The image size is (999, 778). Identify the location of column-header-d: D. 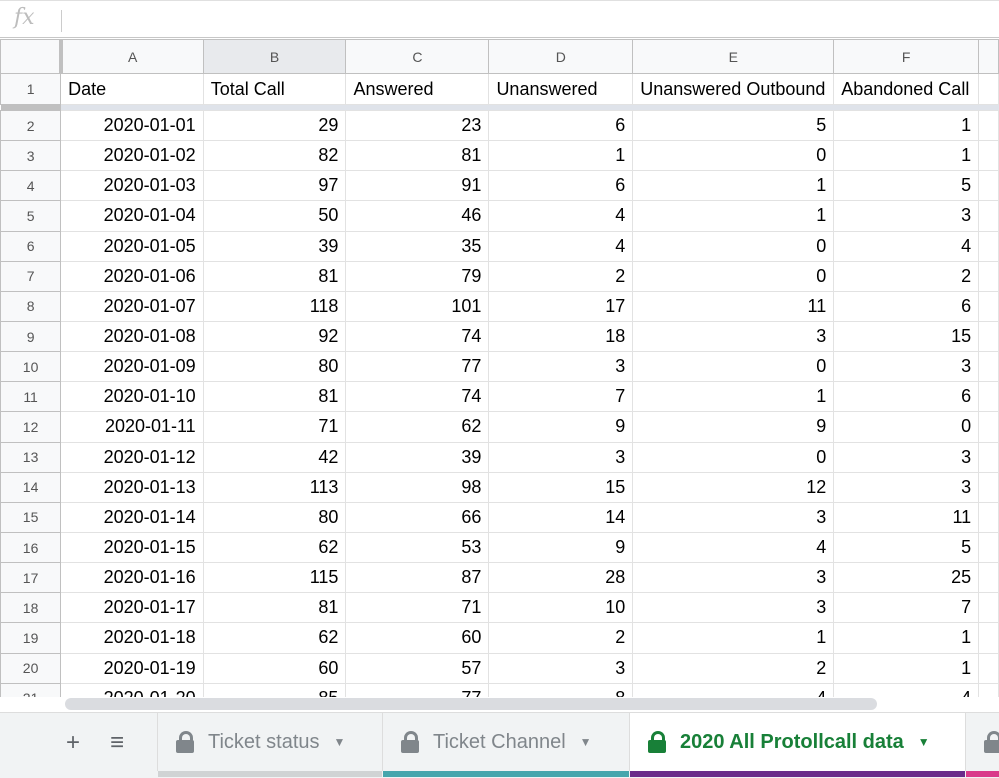
(561, 56).